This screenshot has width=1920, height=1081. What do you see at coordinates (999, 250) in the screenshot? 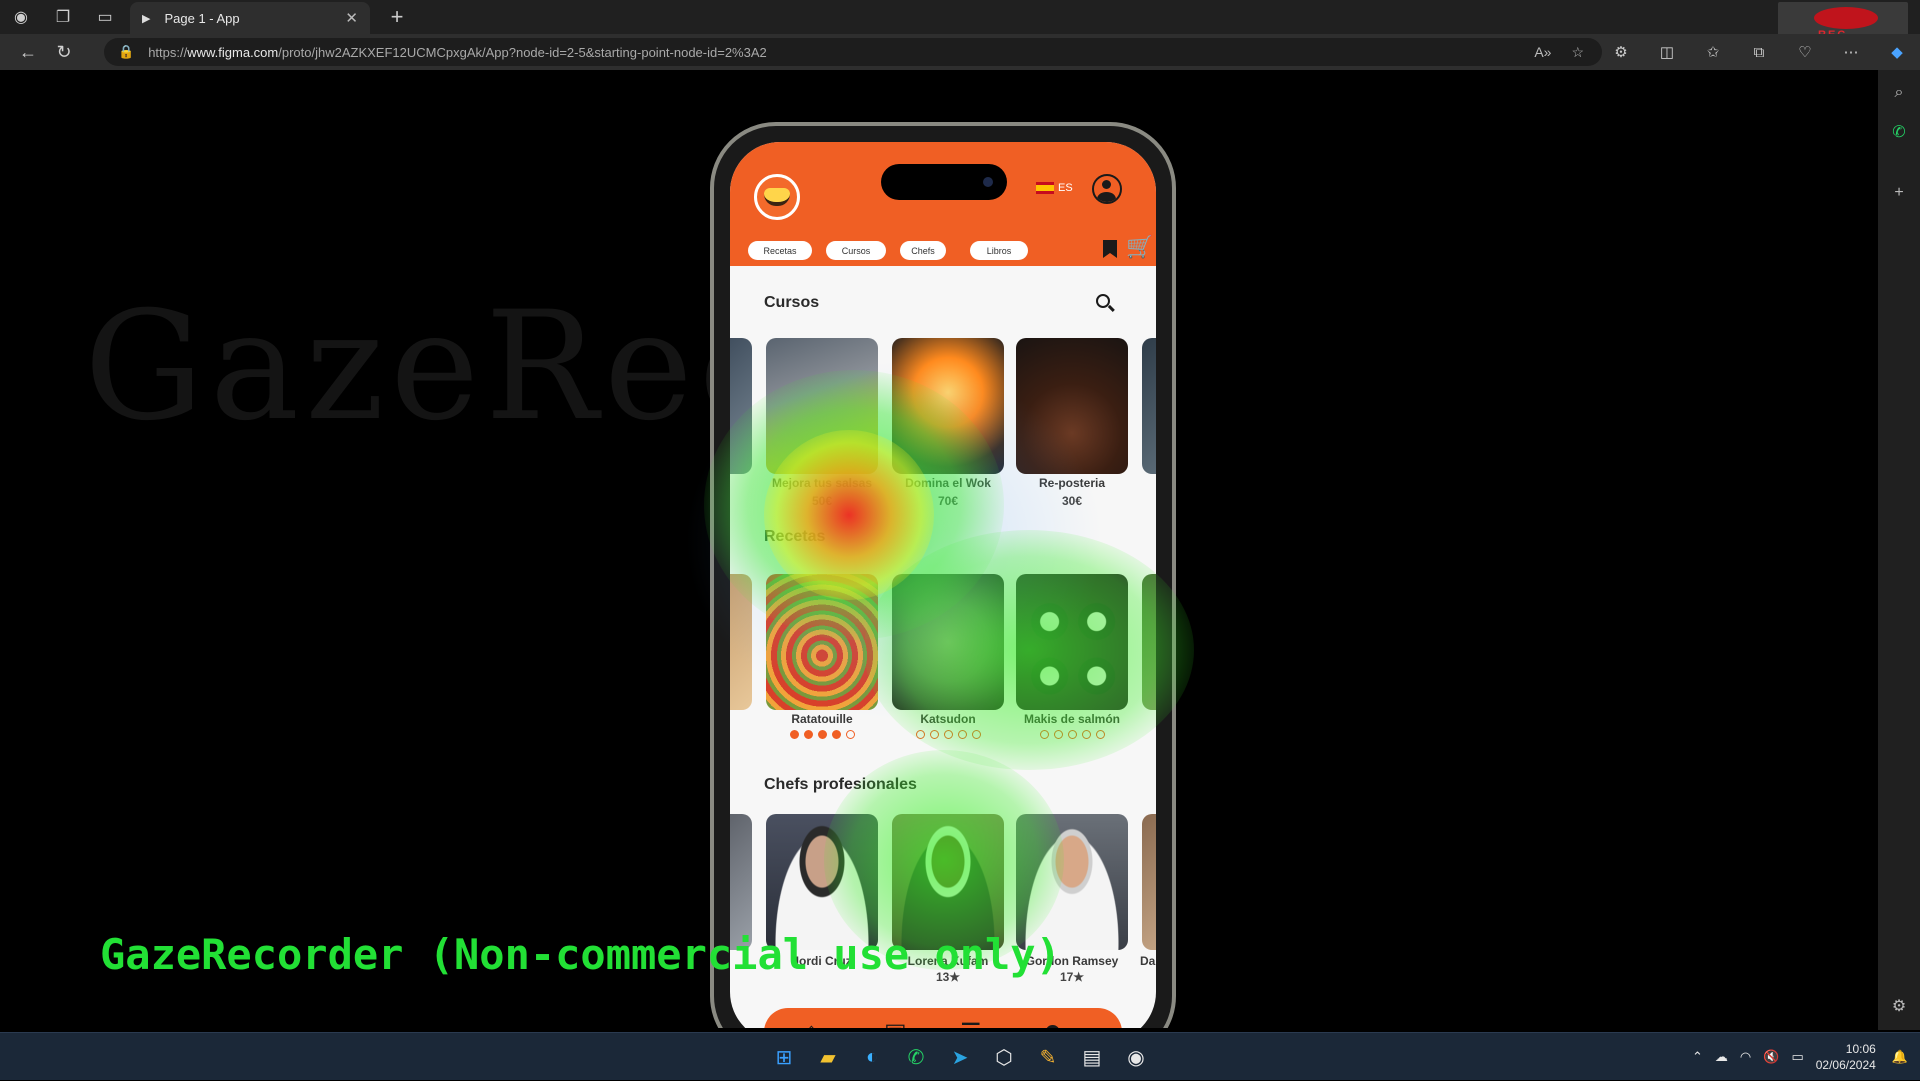
I see `nav-pill-libros: Libros` at bounding box center [999, 250].